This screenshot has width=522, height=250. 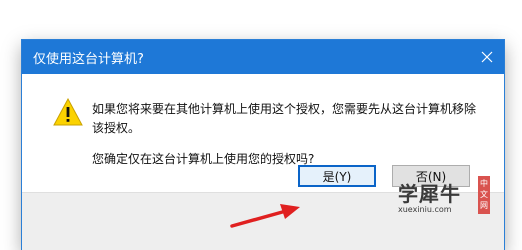 What do you see at coordinates (484, 183) in the screenshot?
I see `watermark-tag-char: 中` at bounding box center [484, 183].